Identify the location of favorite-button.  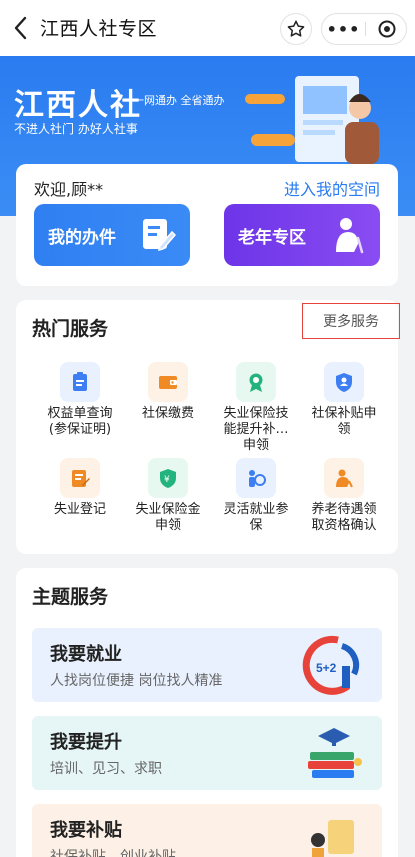
(296, 29).